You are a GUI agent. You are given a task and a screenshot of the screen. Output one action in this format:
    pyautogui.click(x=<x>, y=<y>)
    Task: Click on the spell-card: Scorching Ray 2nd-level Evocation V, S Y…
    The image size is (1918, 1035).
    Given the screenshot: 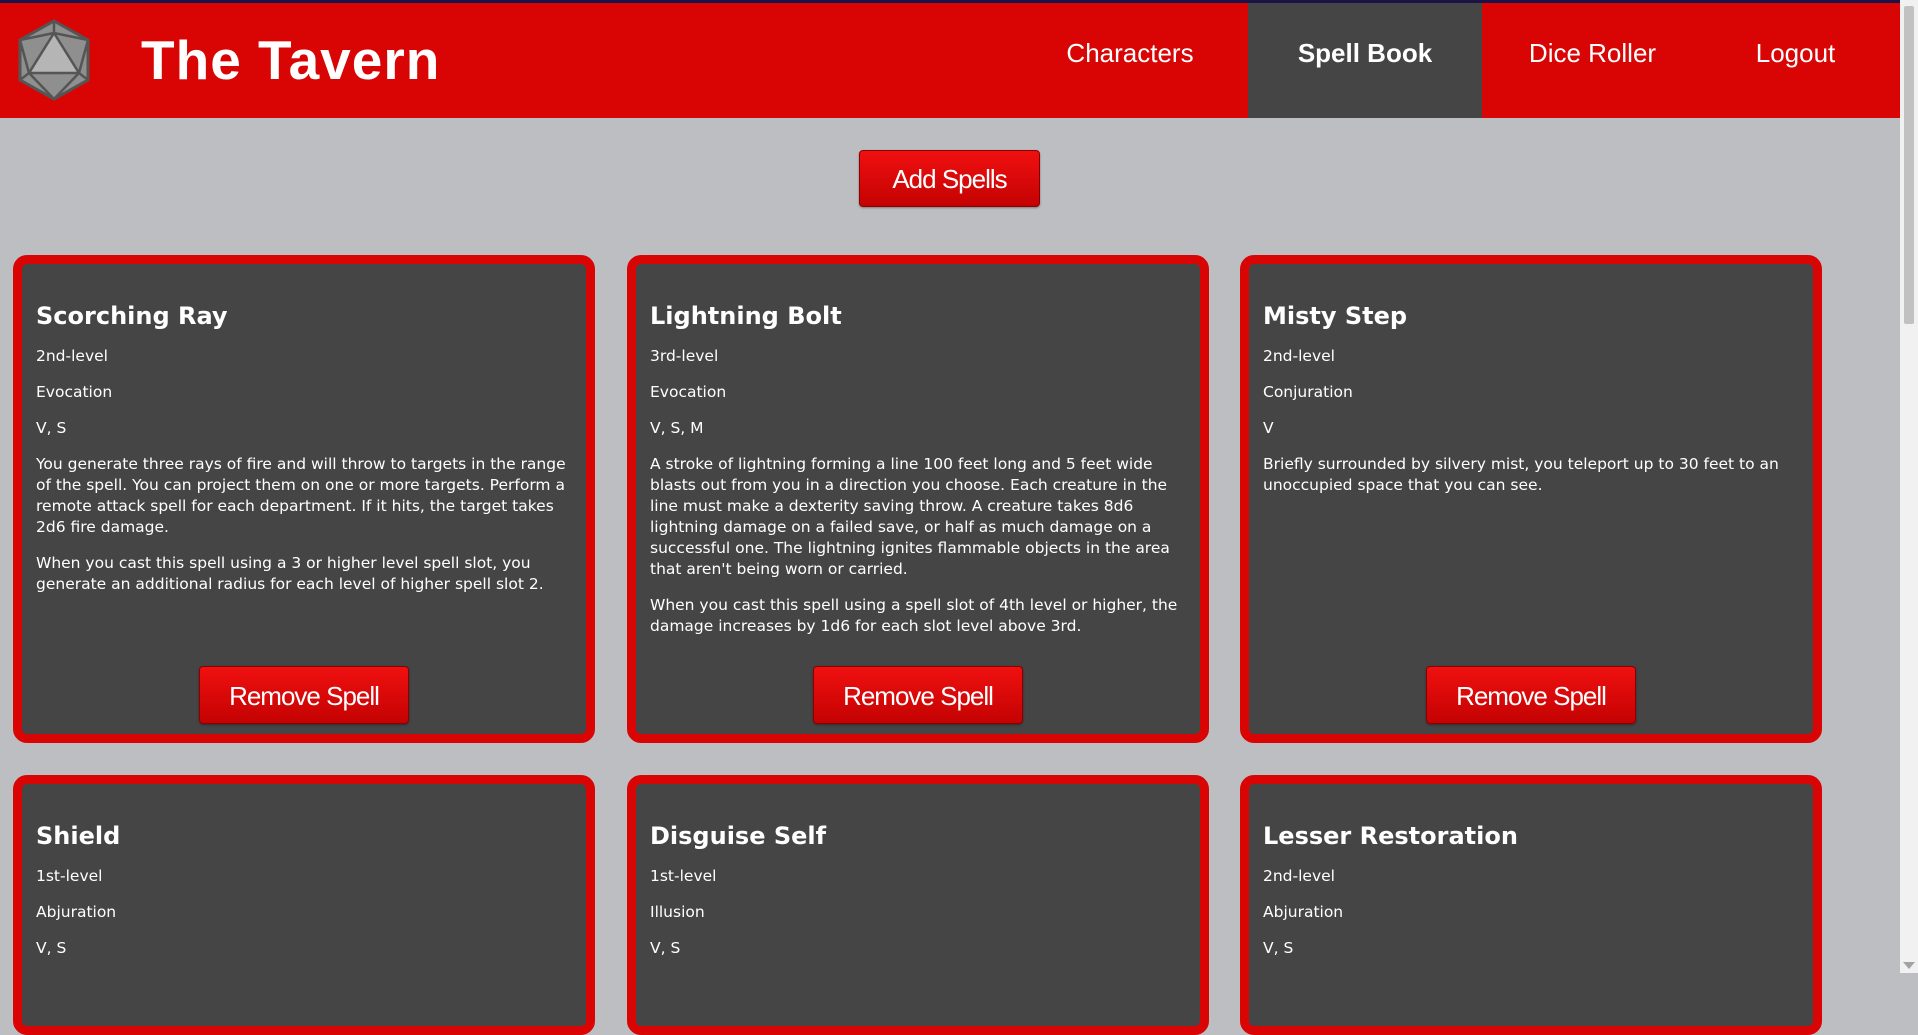 What is the action you would take?
    pyautogui.click(x=304, y=499)
    